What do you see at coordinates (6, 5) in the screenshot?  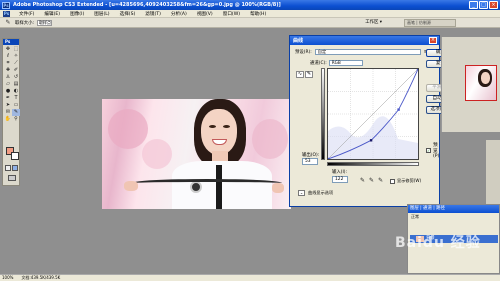 I see `photoshop-app-icon: Ps` at bounding box center [6, 5].